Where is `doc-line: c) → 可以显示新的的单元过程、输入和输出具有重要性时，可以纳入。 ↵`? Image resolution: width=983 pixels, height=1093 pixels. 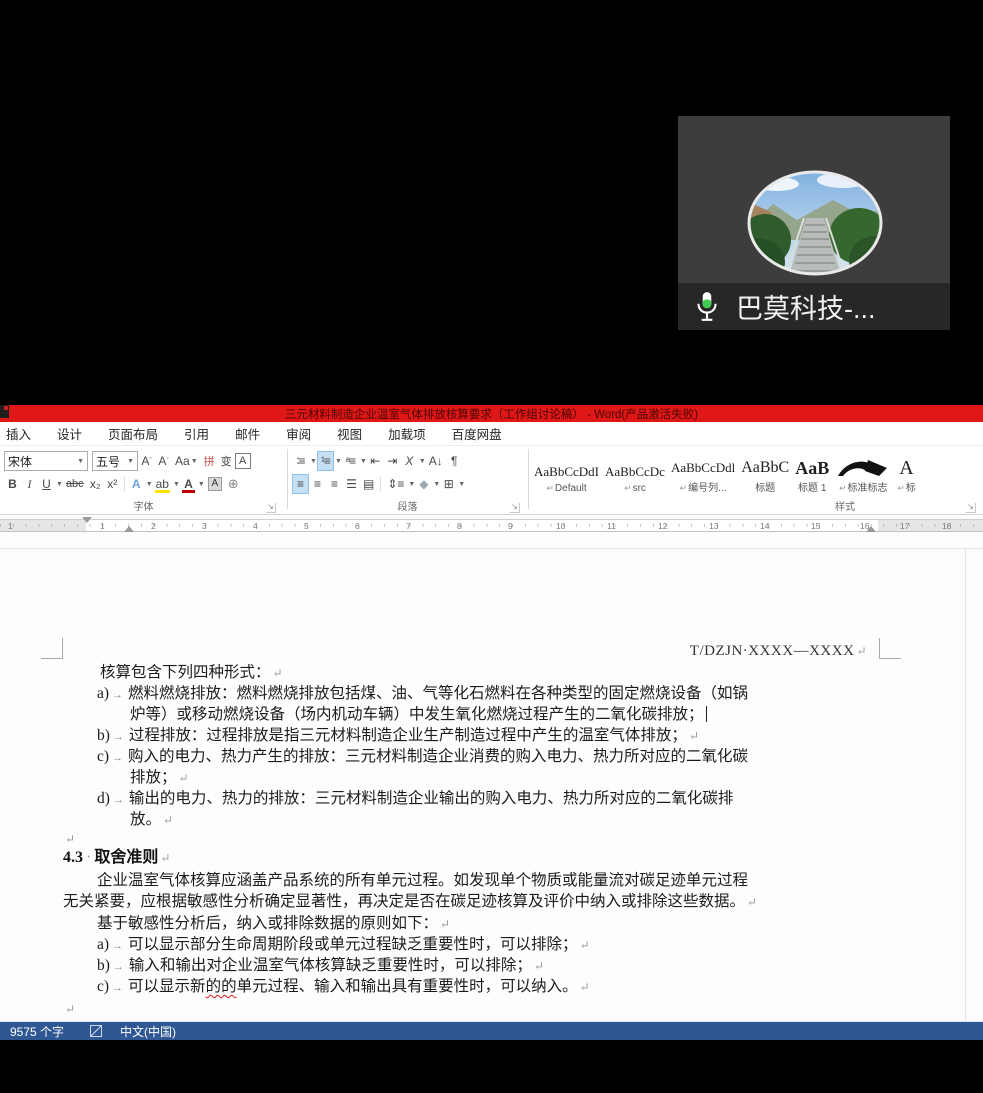 doc-line: c) → 可以显示新的的单元过程、输入和输出具有重要性时，可以纳入。 ↵ is located at coordinates (343, 987).